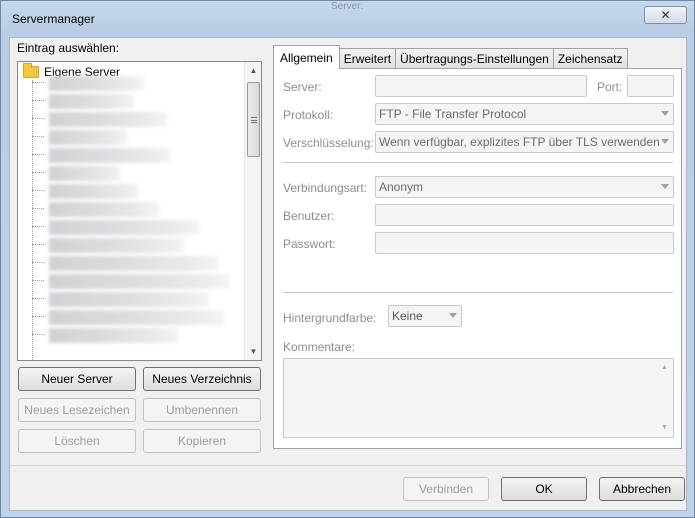 This screenshot has width=695, height=518. What do you see at coordinates (77, 441) in the screenshot?
I see `delete-button: Löschen` at bounding box center [77, 441].